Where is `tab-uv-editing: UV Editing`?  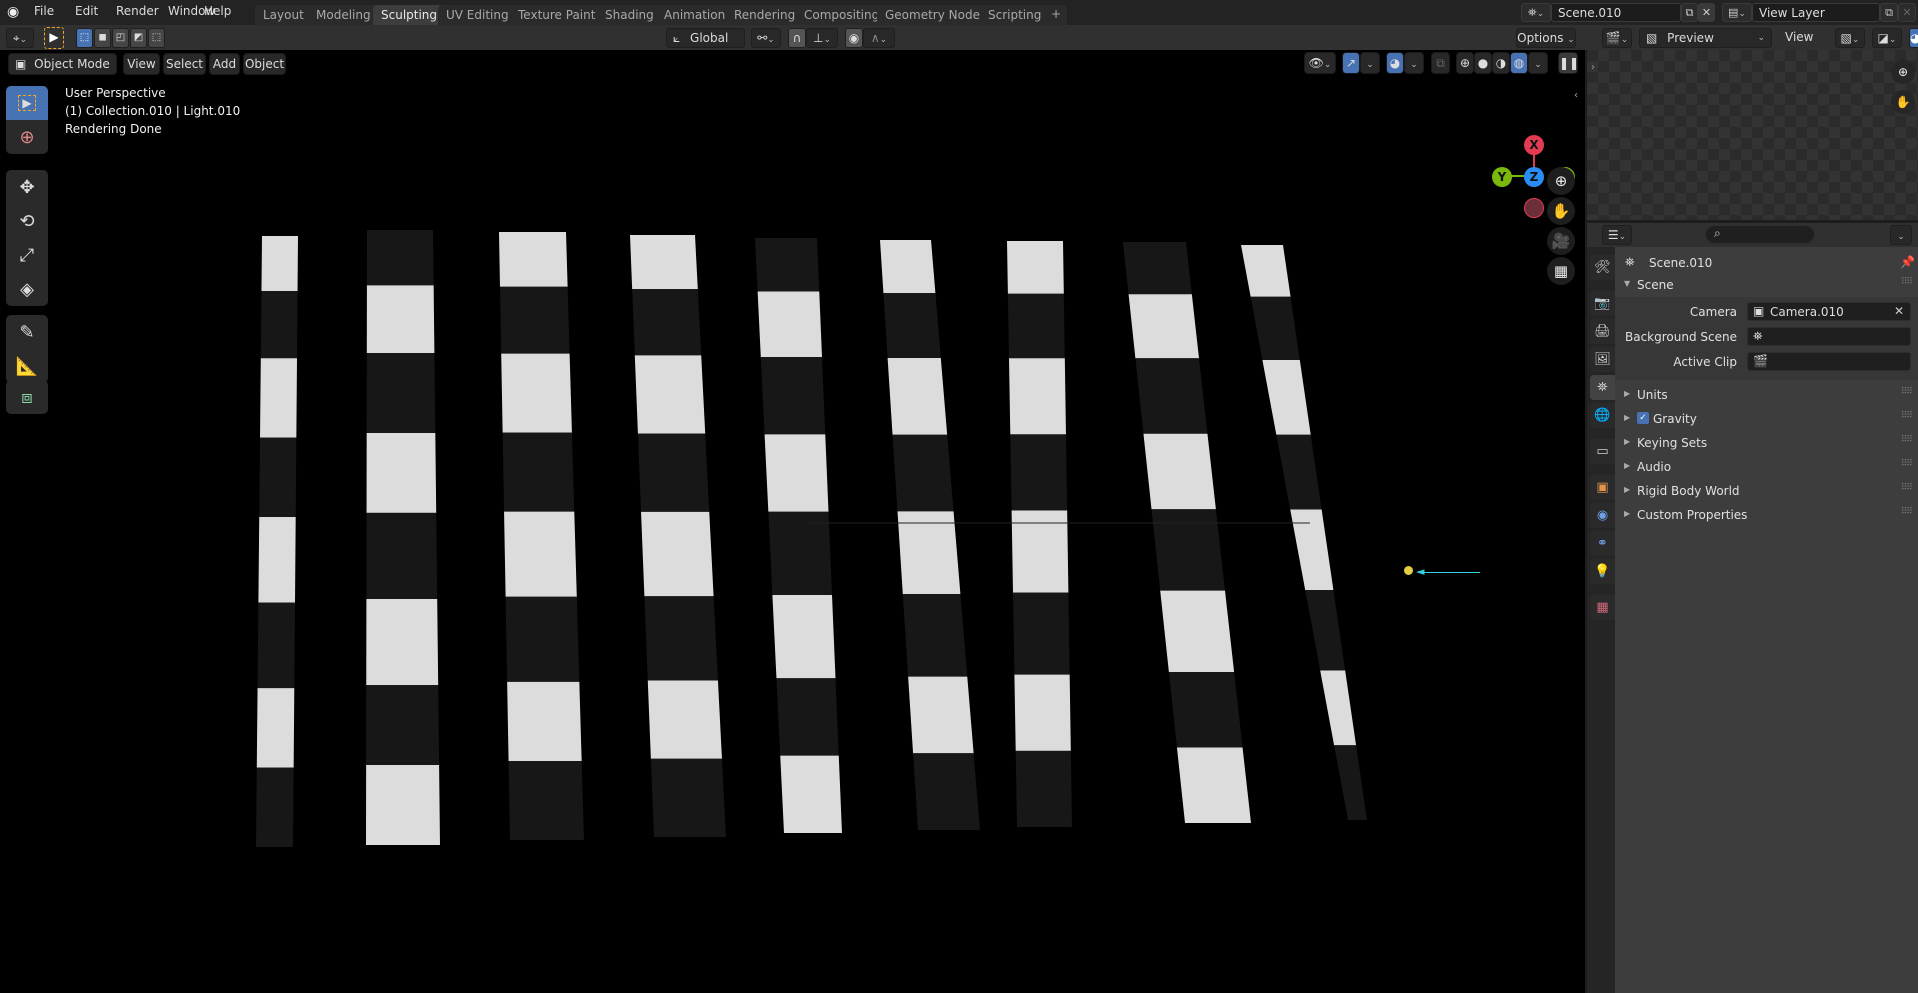
tab-uv-editing: UV Editing is located at coordinates (477, 15).